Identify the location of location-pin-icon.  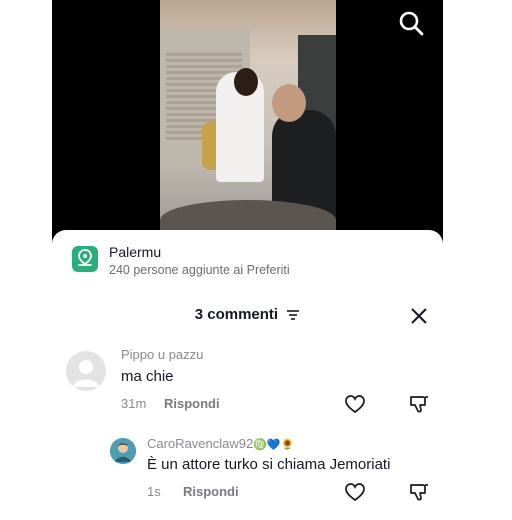
(85, 259).